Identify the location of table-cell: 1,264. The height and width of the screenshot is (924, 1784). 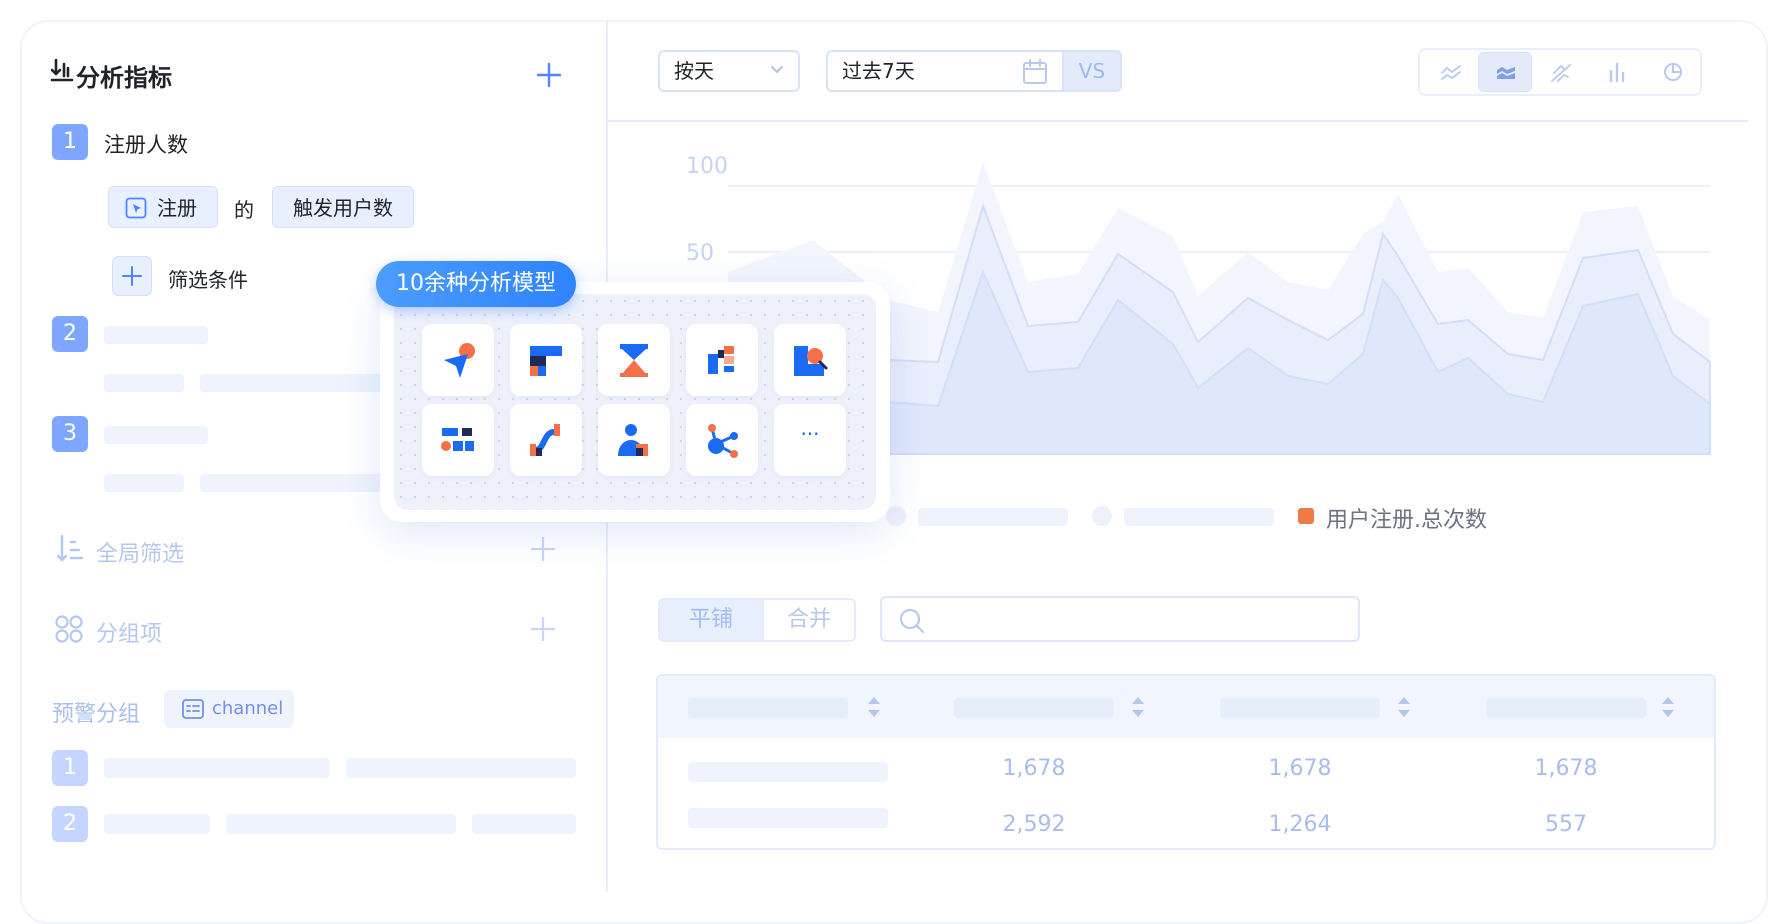
(1300, 824).